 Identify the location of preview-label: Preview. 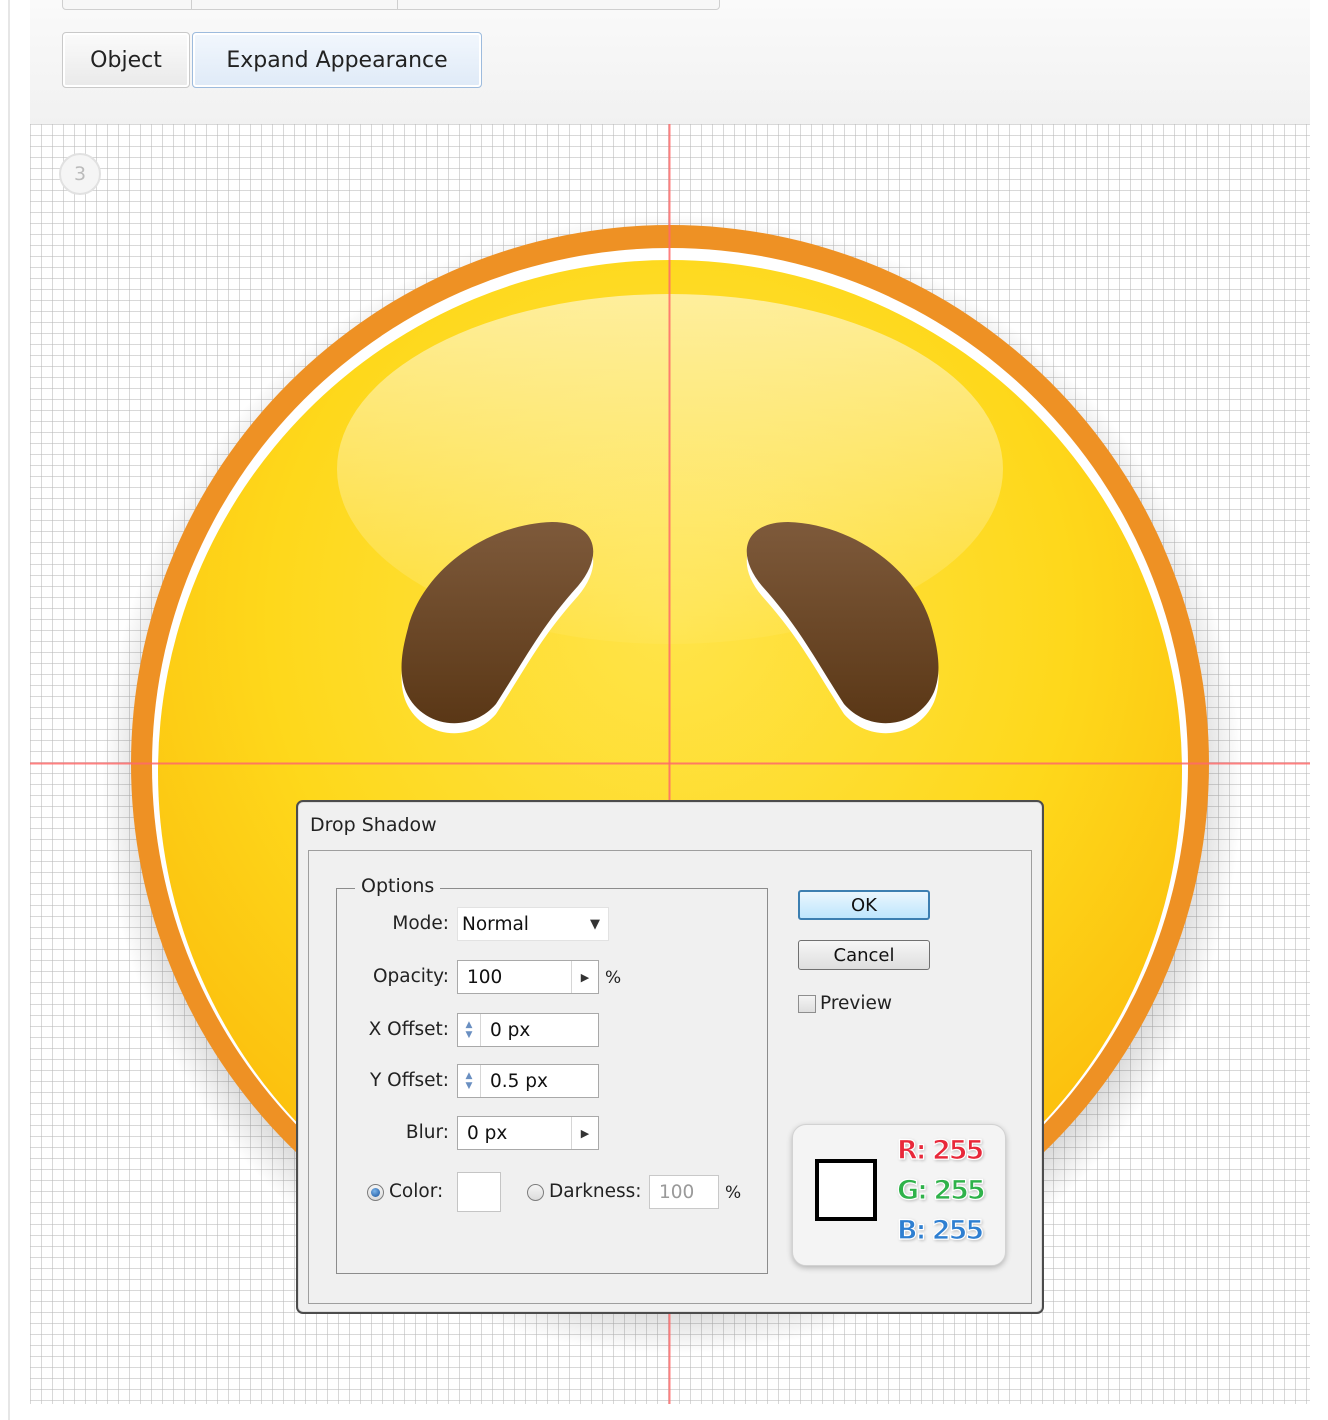
(856, 1003).